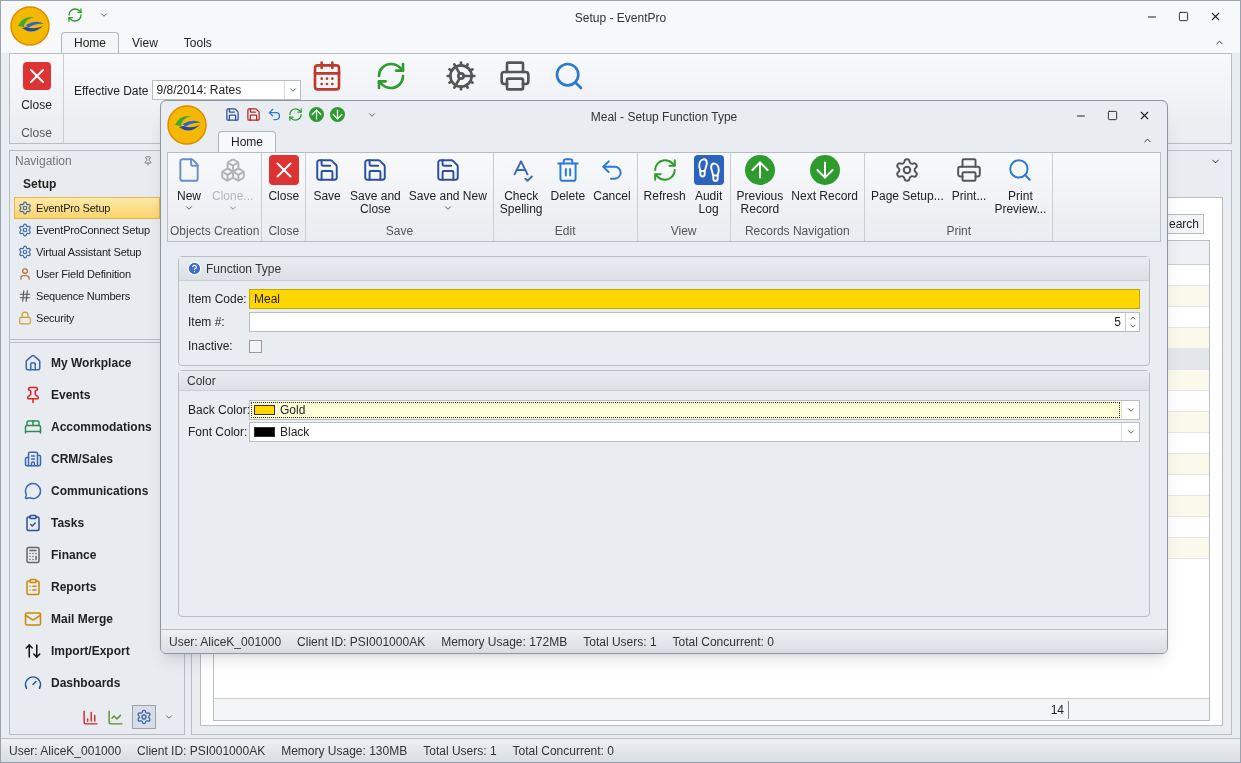 This screenshot has width=1241, height=763. I want to click on window-title: Setup - EventPro, so click(620, 18).